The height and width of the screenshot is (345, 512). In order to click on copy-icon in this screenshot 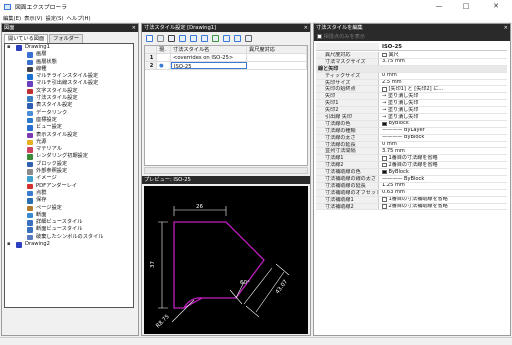, I will do `click(193, 38)`.